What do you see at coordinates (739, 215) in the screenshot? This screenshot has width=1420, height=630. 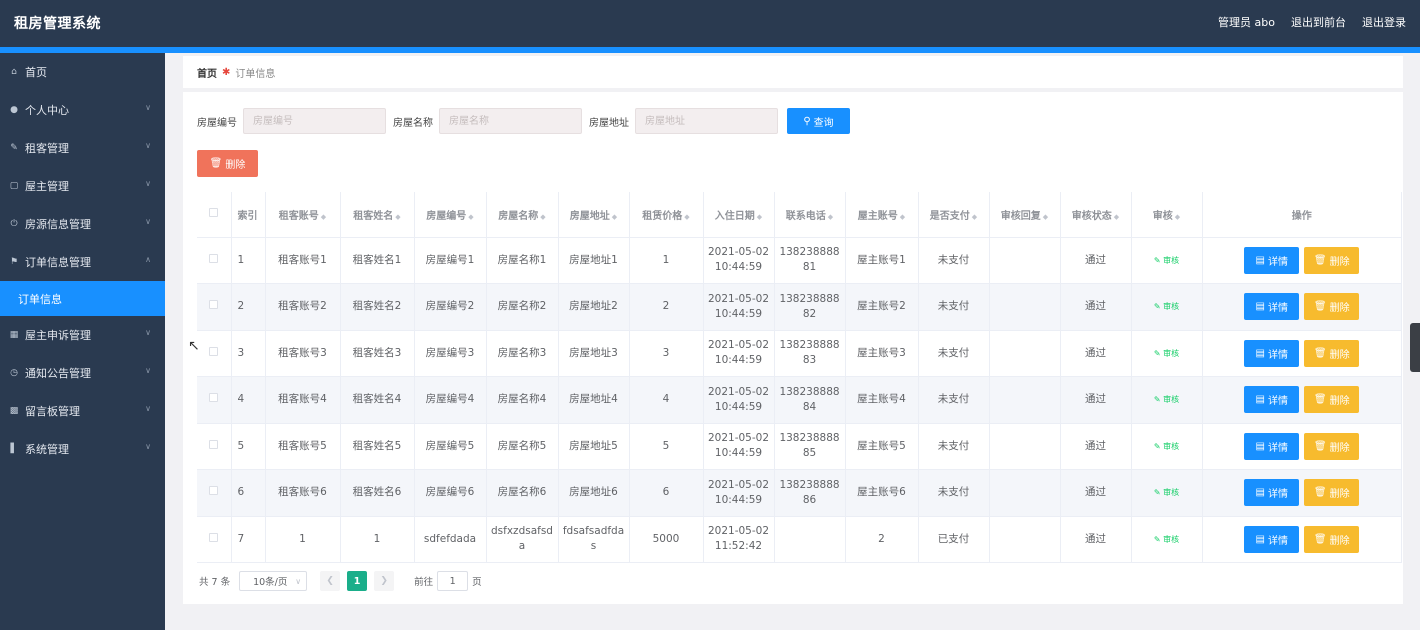 I see `col-header-checkin-date: 入住日期 ◆` at bounding box center [739, 215].